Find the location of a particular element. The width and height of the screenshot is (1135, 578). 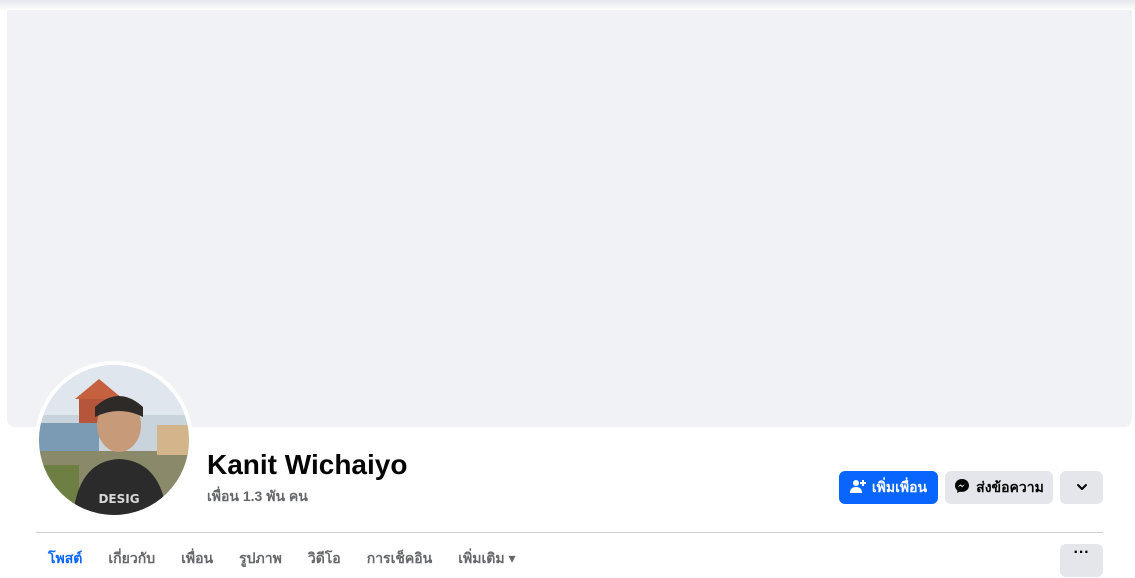

add-friend-button: เพิ่มเพื่อน is located at coordinates (888, 487).